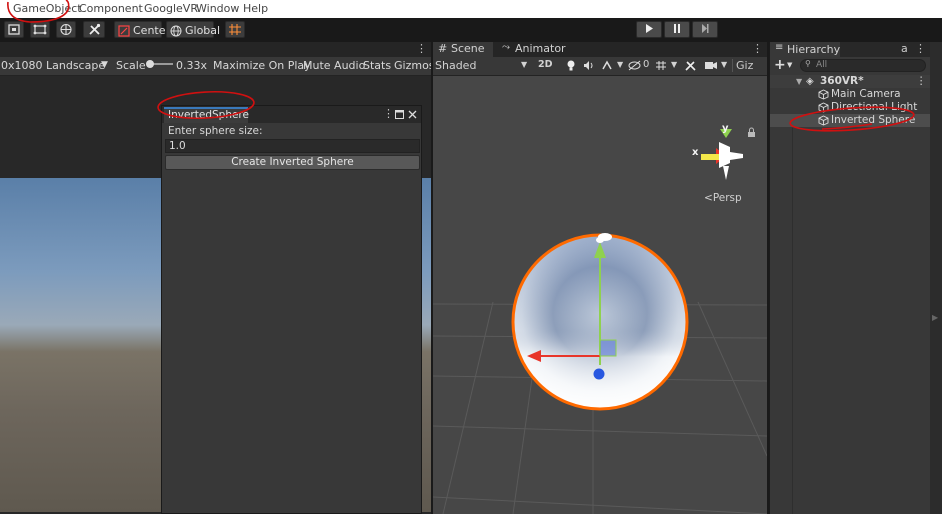 The image size is (942, 514). I want to click on annotation-circle-window-tab, so click(206, 105).